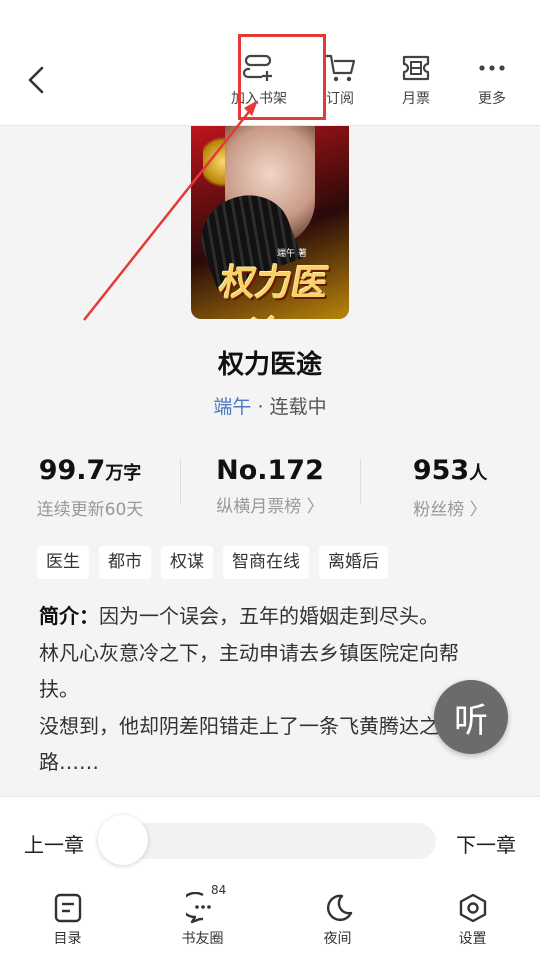 The image size is (540, 960). Describe the element at coordinates (450, 489) in the screenshot. I see `fans-stat: 953人 粉丝榜 〉` at that location.